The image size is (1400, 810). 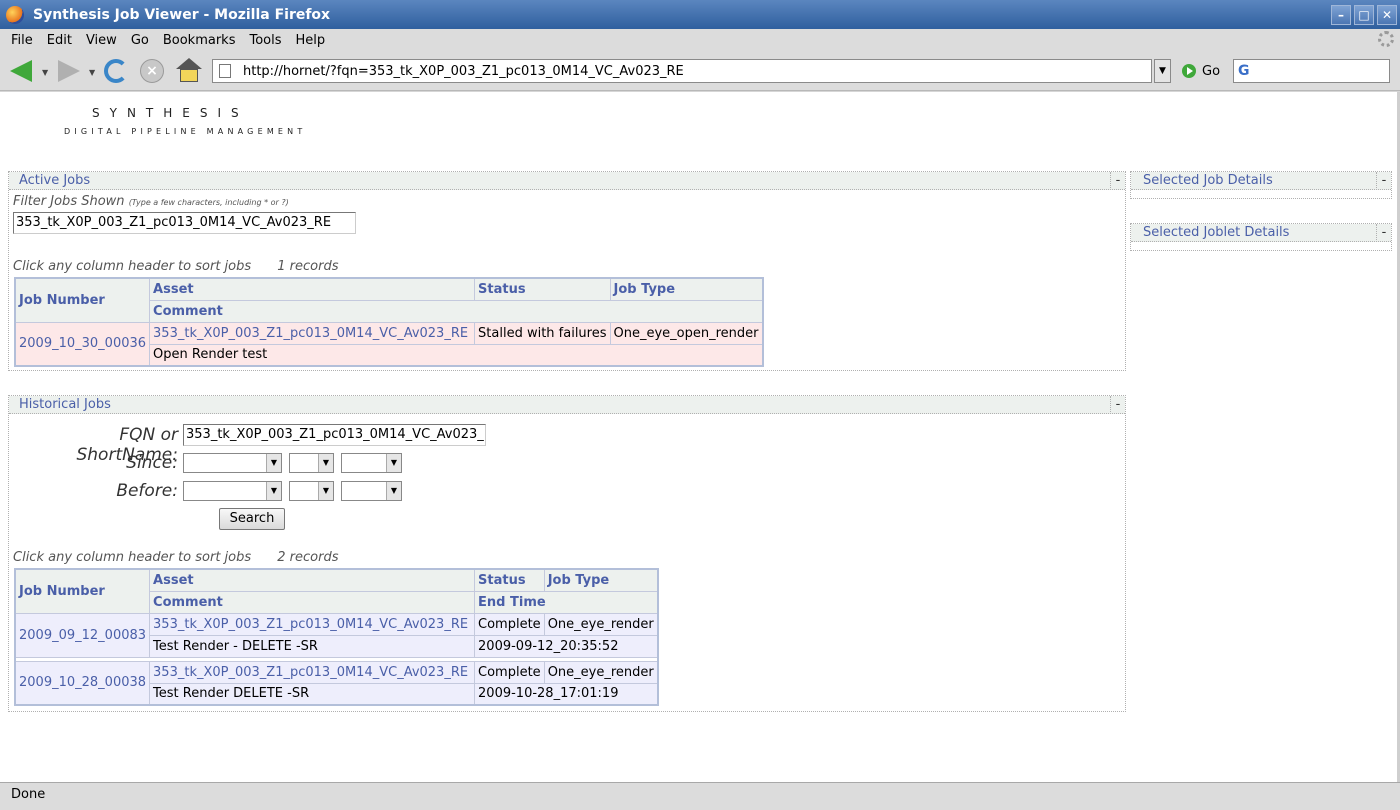 I want to click on throbber-icon, so click(x=1386, y=39).